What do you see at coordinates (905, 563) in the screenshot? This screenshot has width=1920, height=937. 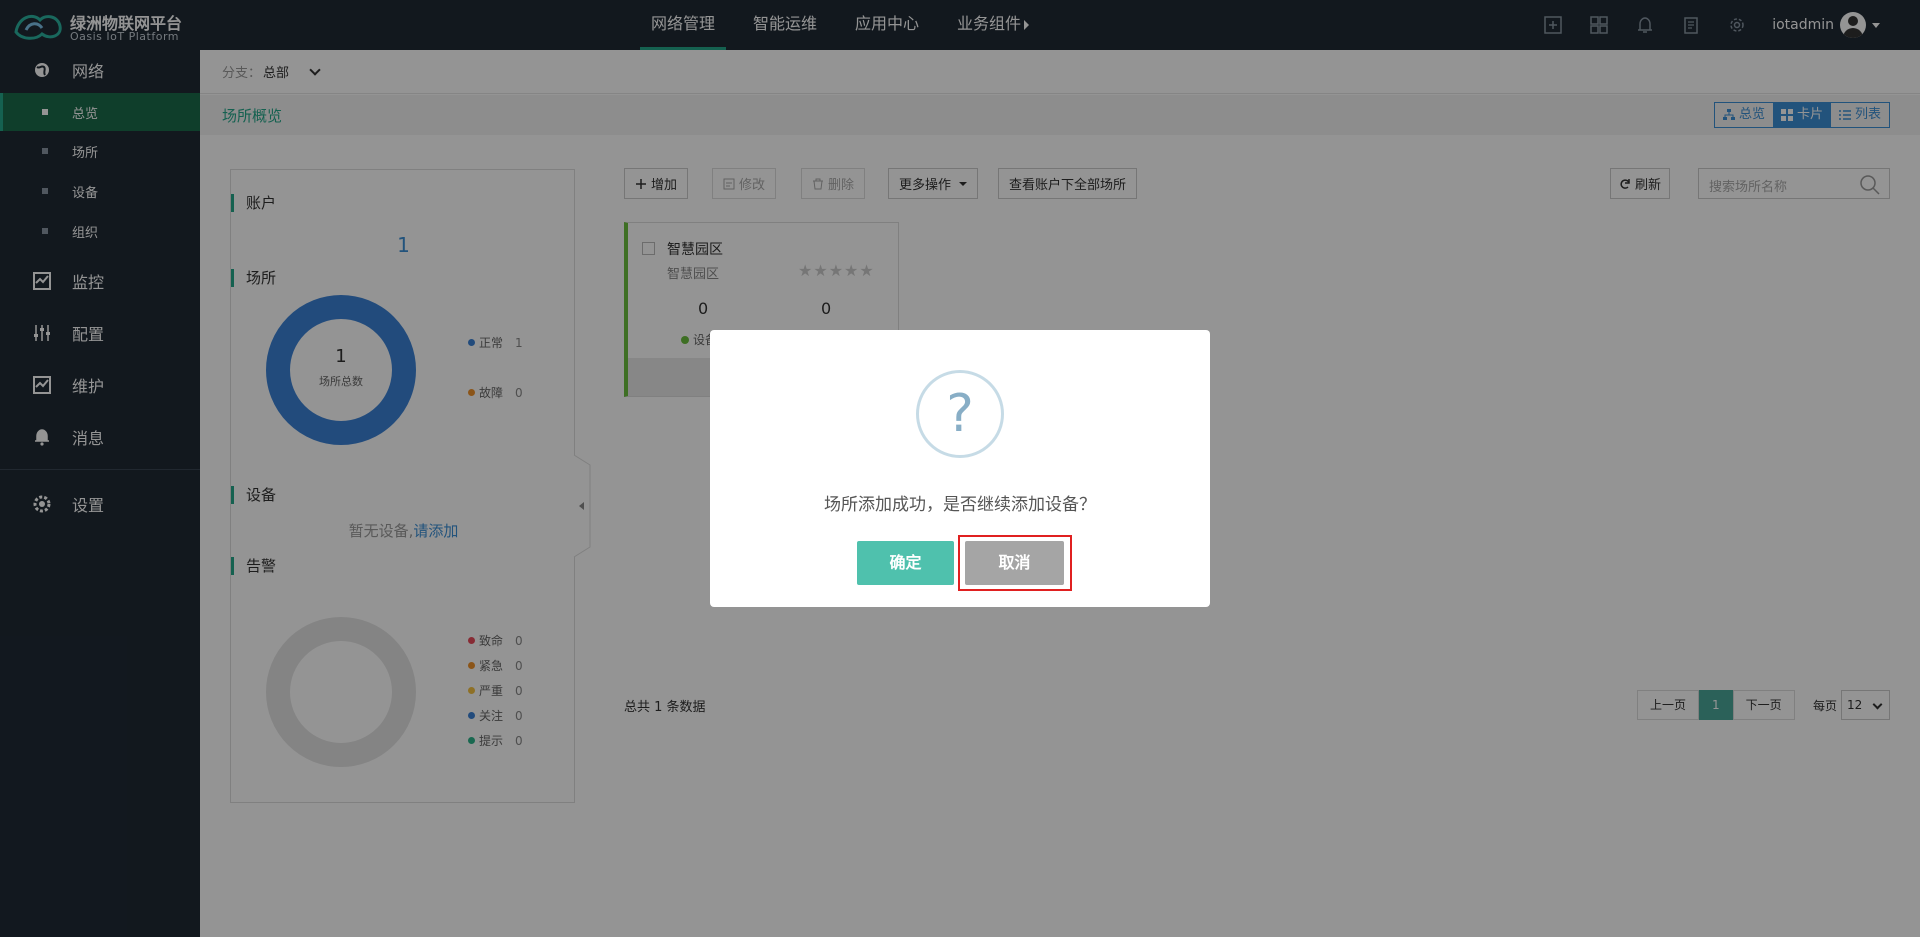 I see `confirm-button: 确定` at bounding box center [905, 563].